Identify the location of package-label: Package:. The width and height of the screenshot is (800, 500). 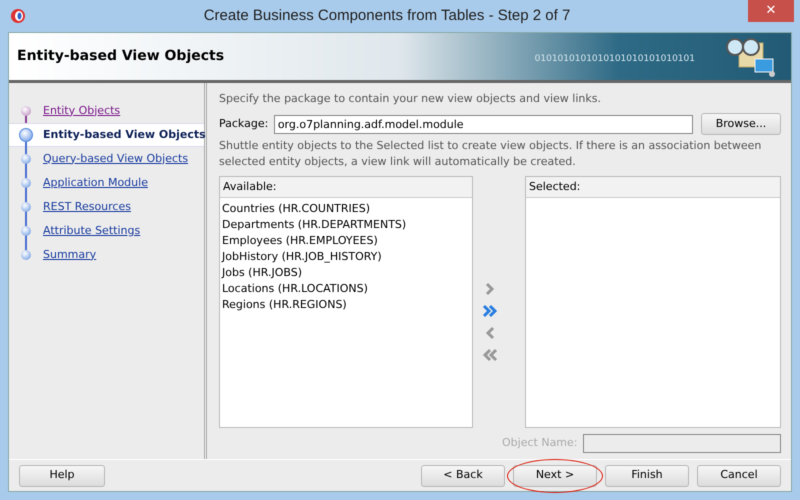
(243, 124).